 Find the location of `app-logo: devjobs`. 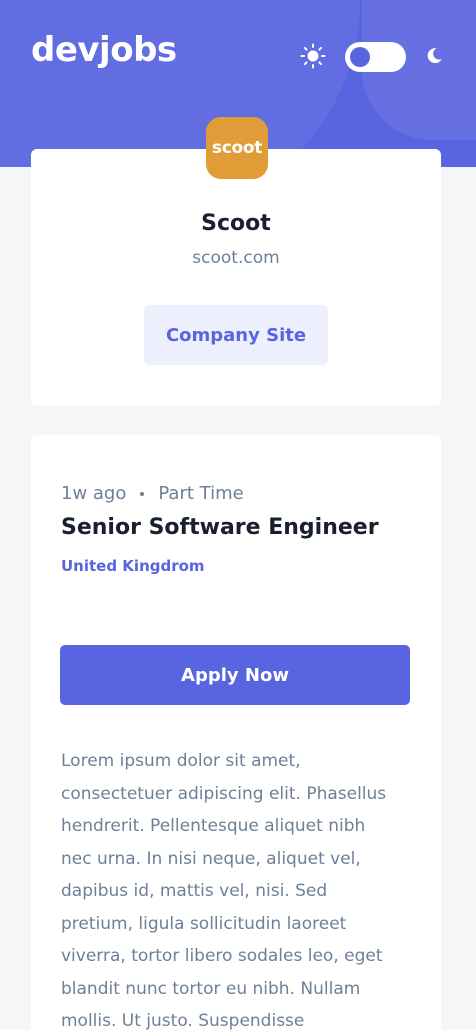

app-logo: devjobs is located at coordinates (104, 50).